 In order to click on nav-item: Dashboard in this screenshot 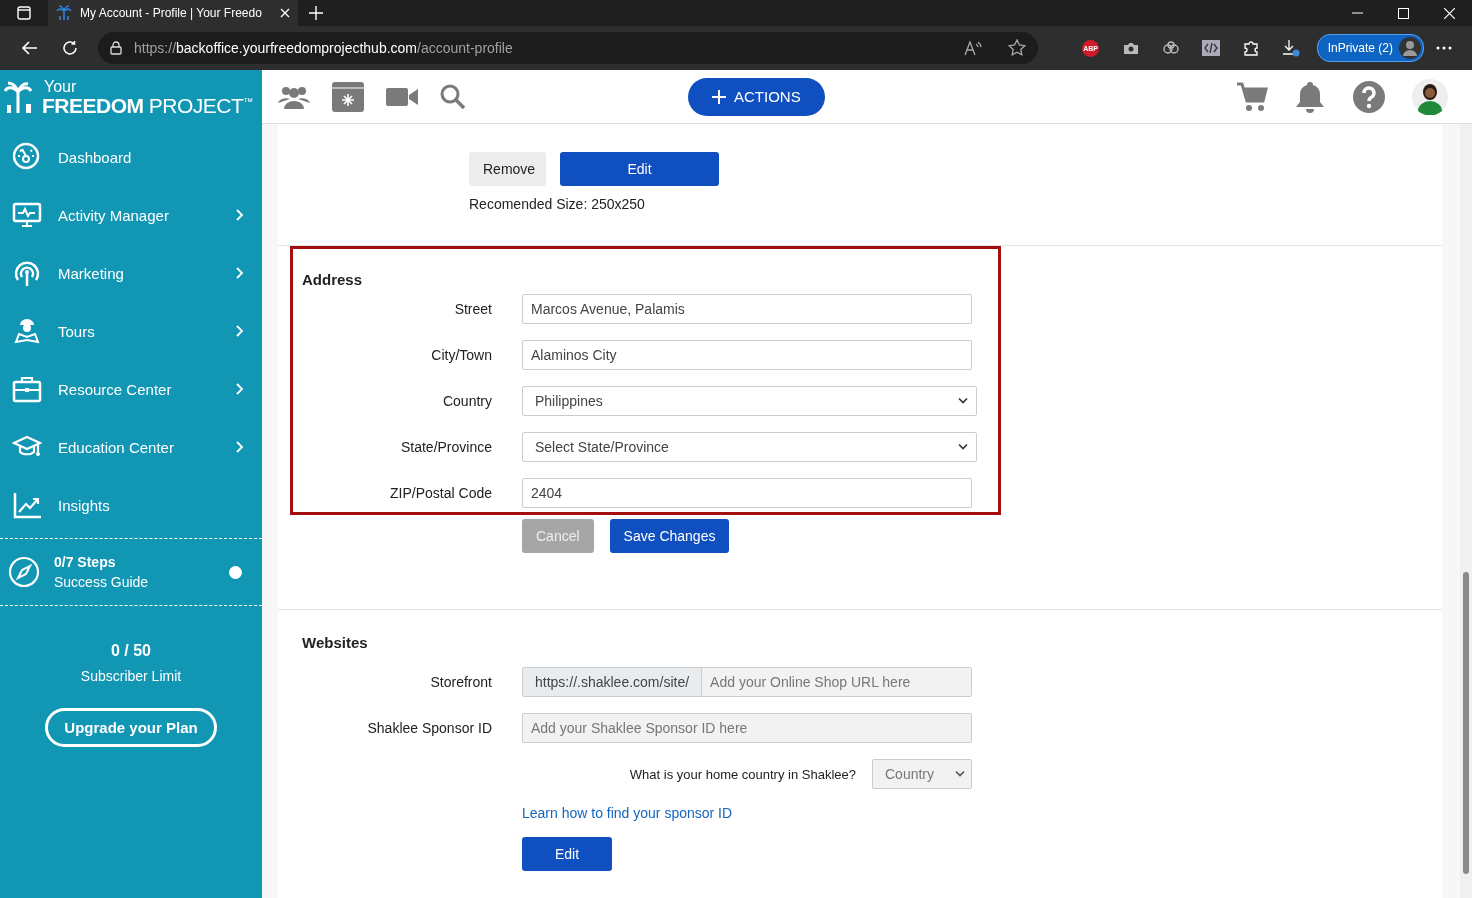, I will do `click(131, 157)`.